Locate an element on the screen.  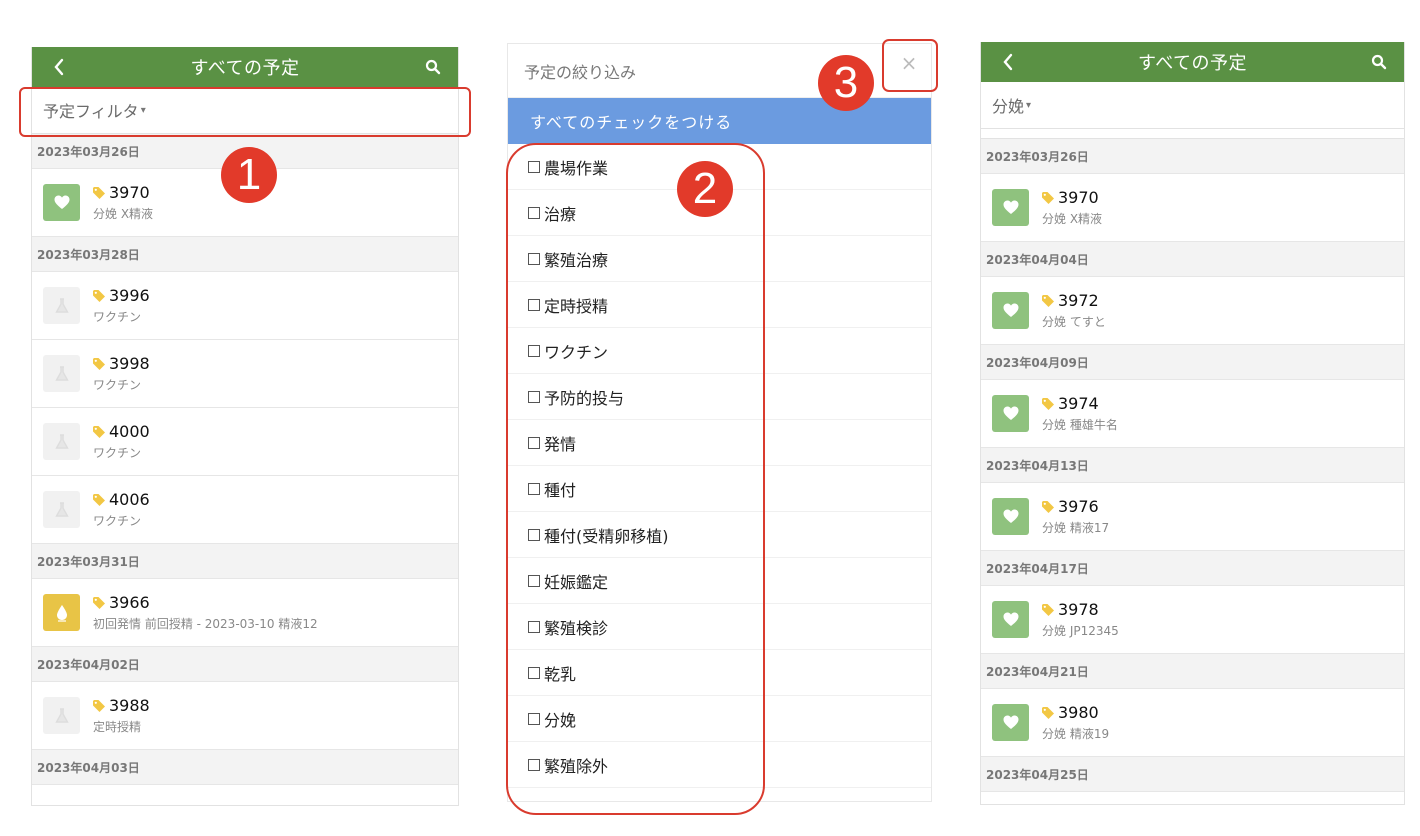
close-icon: × is located at coordinates (909, 63).